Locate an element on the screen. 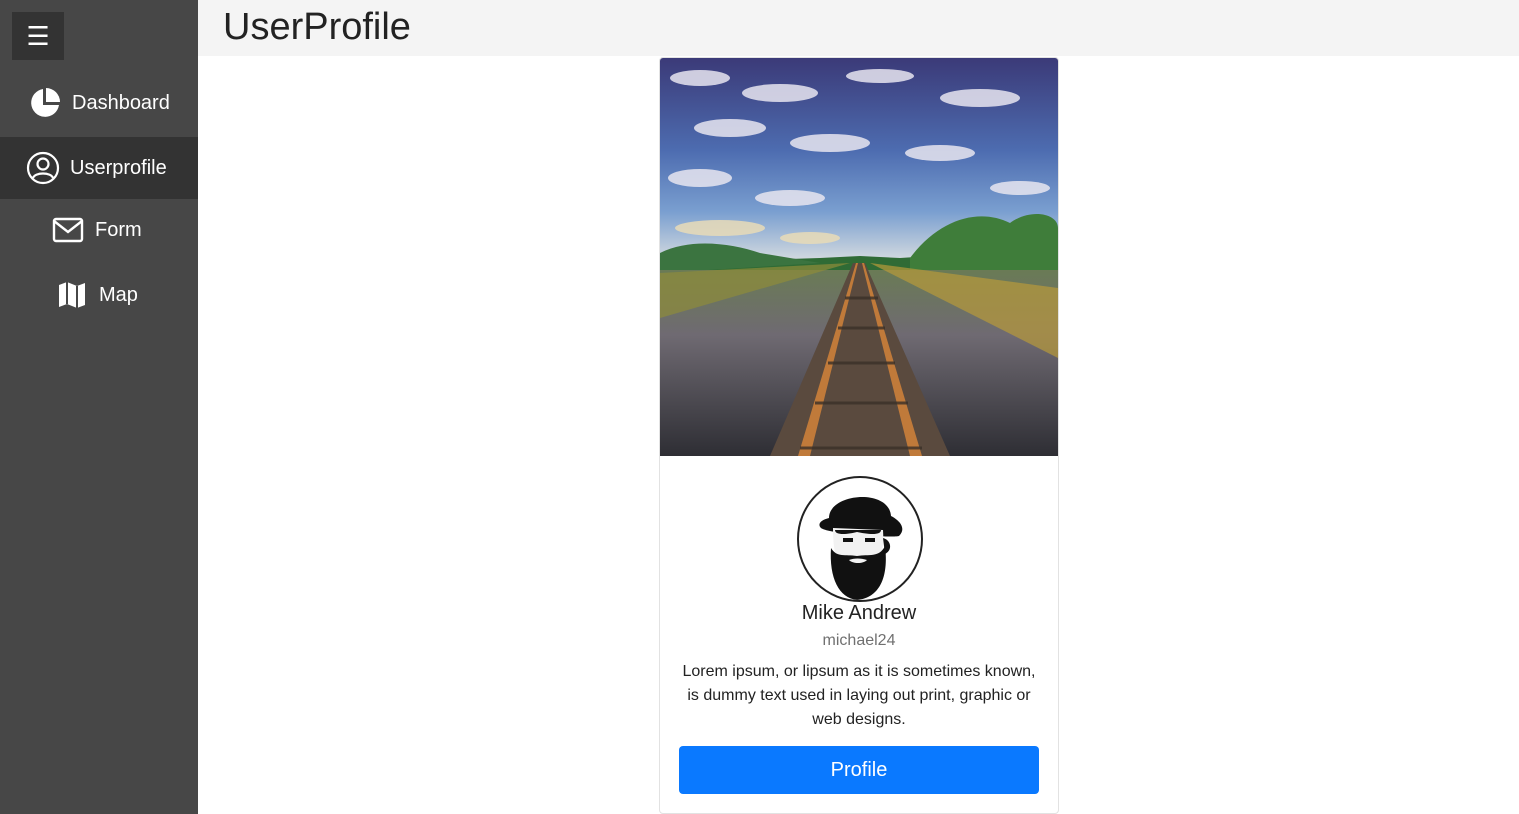 The height and width of the screenshot is (814, 1519). sidebar-item-dashboard: Dashboard is located at coordinates (99, 103).